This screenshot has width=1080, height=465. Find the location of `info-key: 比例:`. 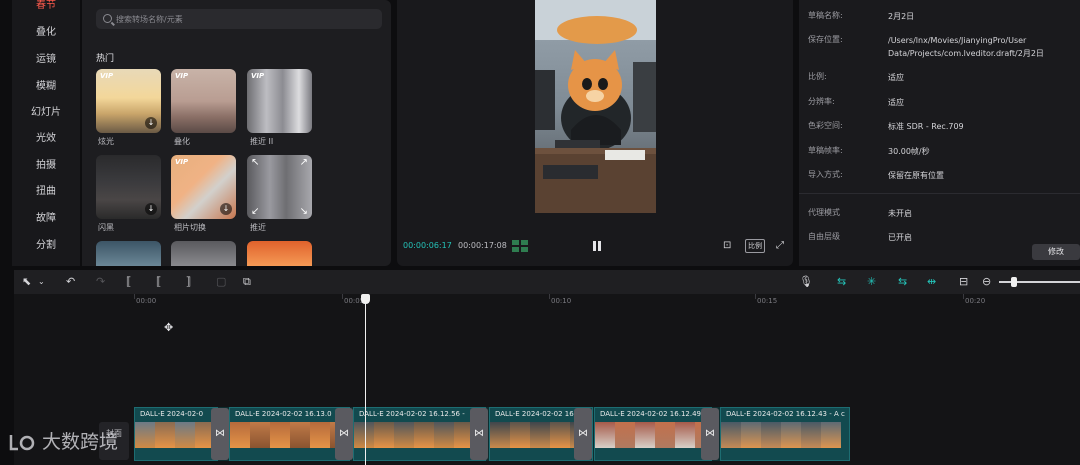

info-key: 比例: is located at coordinates (817, 76).